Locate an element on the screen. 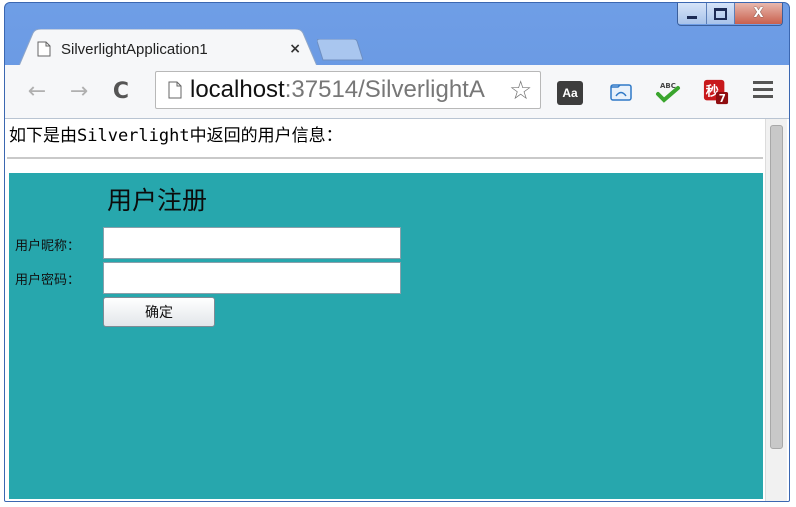 The width and height of the screenshot is (796, 507). vertical-scrollbar is located at coordinates (776, 310).